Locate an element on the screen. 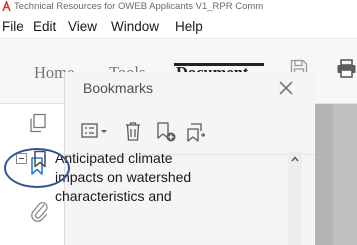 Image resolution: width=357 pixels, height=245 pixels. document-page is located at coordinates (345, 174).